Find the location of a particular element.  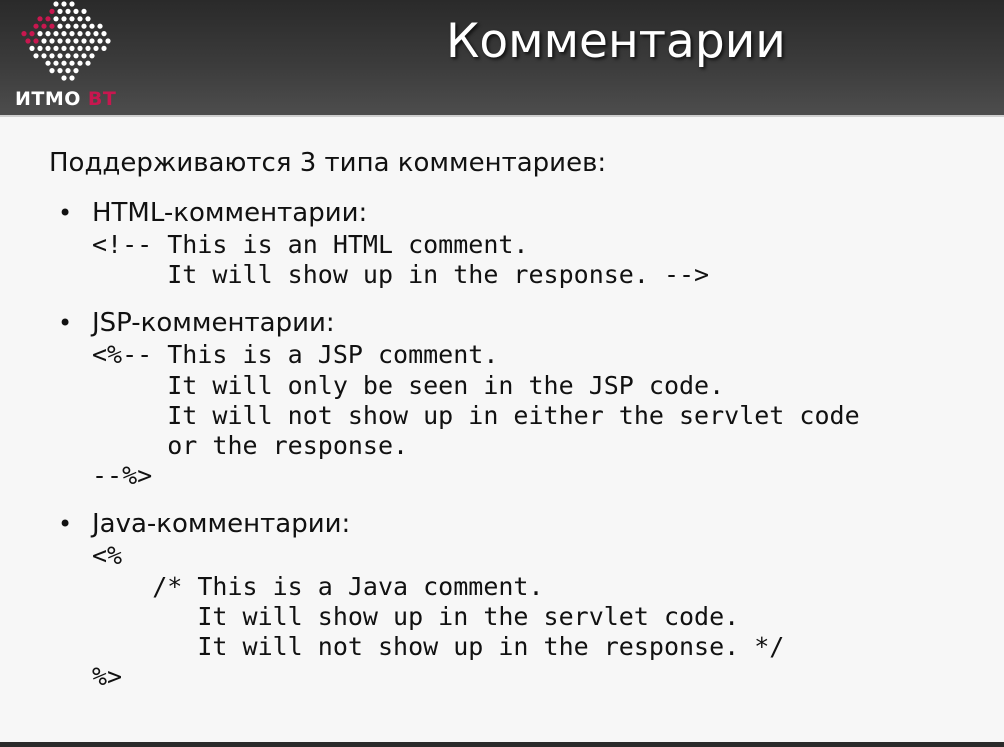

logo-text-vt: ВТ is located at coordinates (102, 99).